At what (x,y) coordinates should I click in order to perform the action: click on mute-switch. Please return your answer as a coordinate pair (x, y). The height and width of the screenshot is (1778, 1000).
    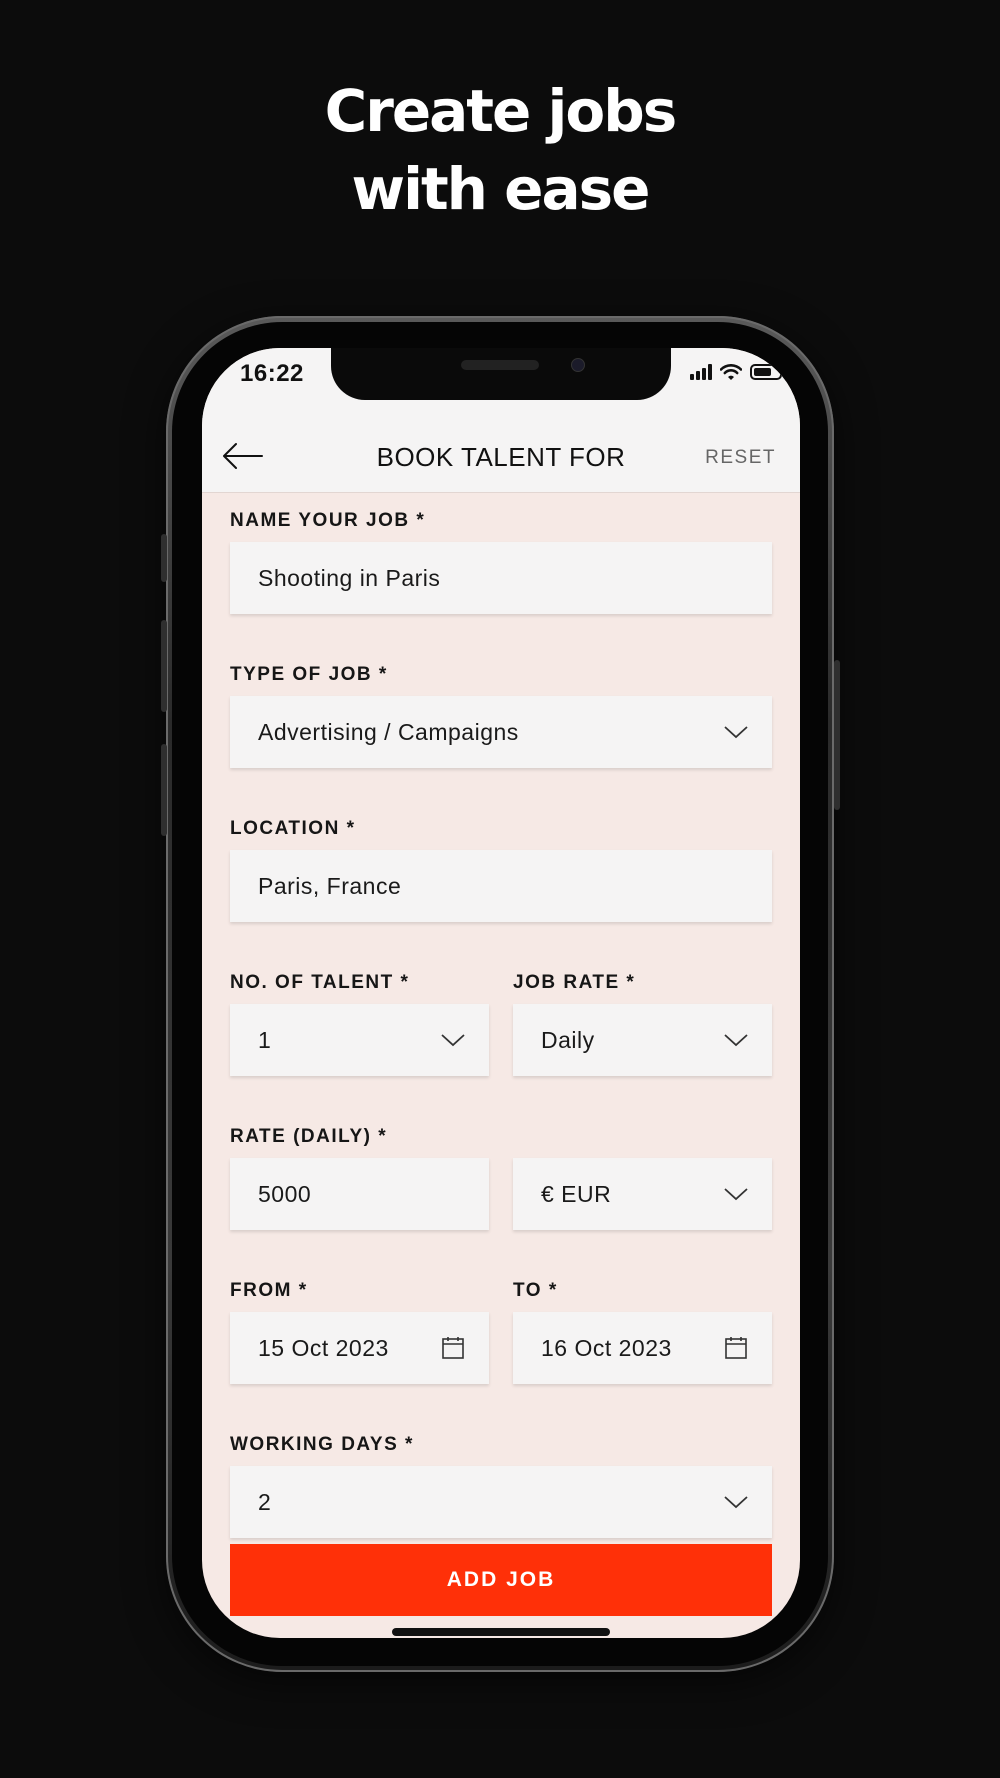
    Looking at the image, I should click on (164, 558).